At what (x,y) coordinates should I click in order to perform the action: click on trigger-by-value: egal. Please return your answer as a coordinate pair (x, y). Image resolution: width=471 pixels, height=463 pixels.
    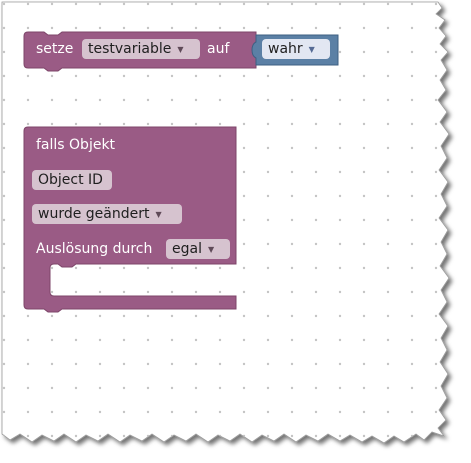
    Looking at the image, I should click on (187, 249).